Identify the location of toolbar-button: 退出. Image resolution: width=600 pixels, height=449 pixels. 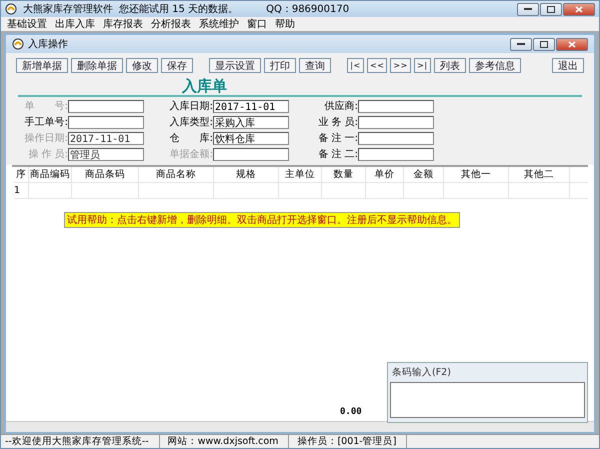
(568, 65).